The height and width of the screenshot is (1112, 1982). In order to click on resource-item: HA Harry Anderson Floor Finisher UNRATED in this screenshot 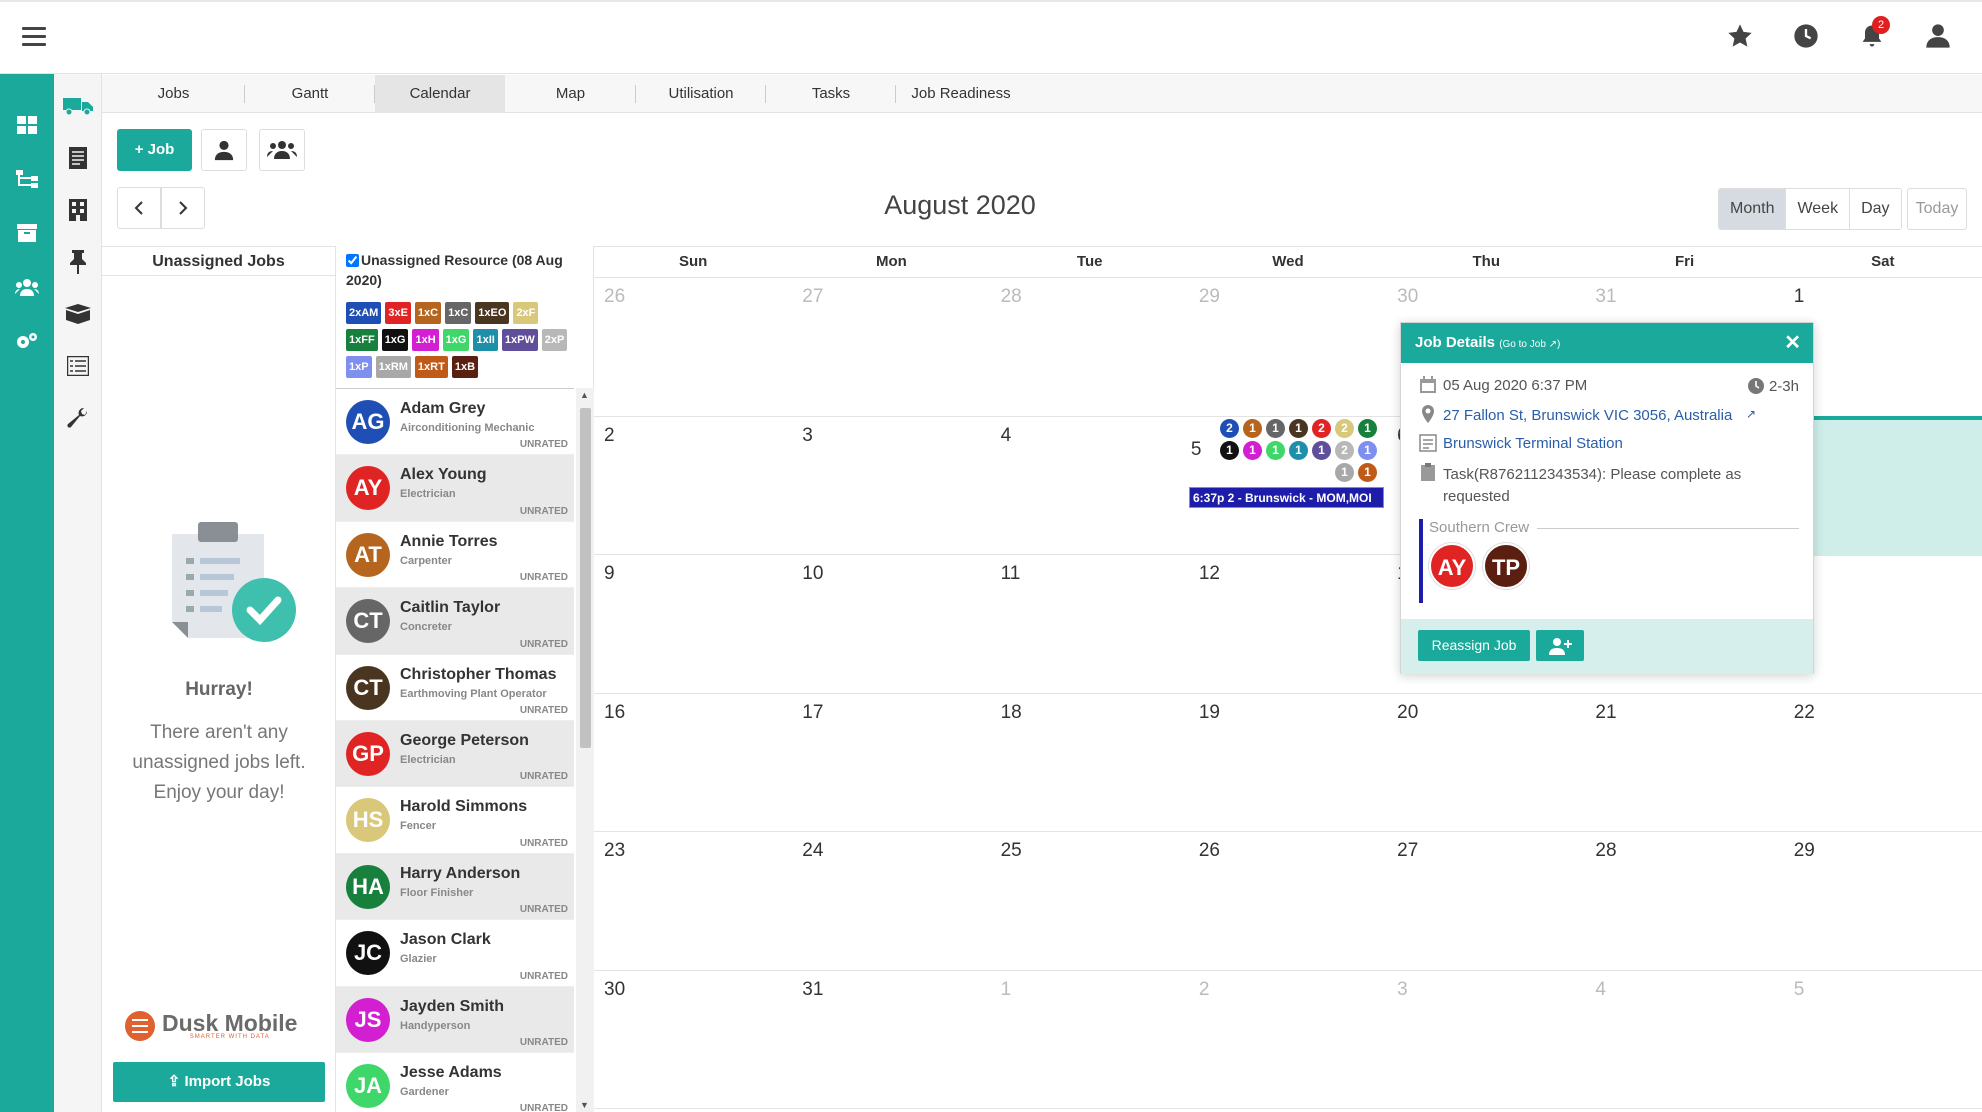, I will do `click(455, 887)`.